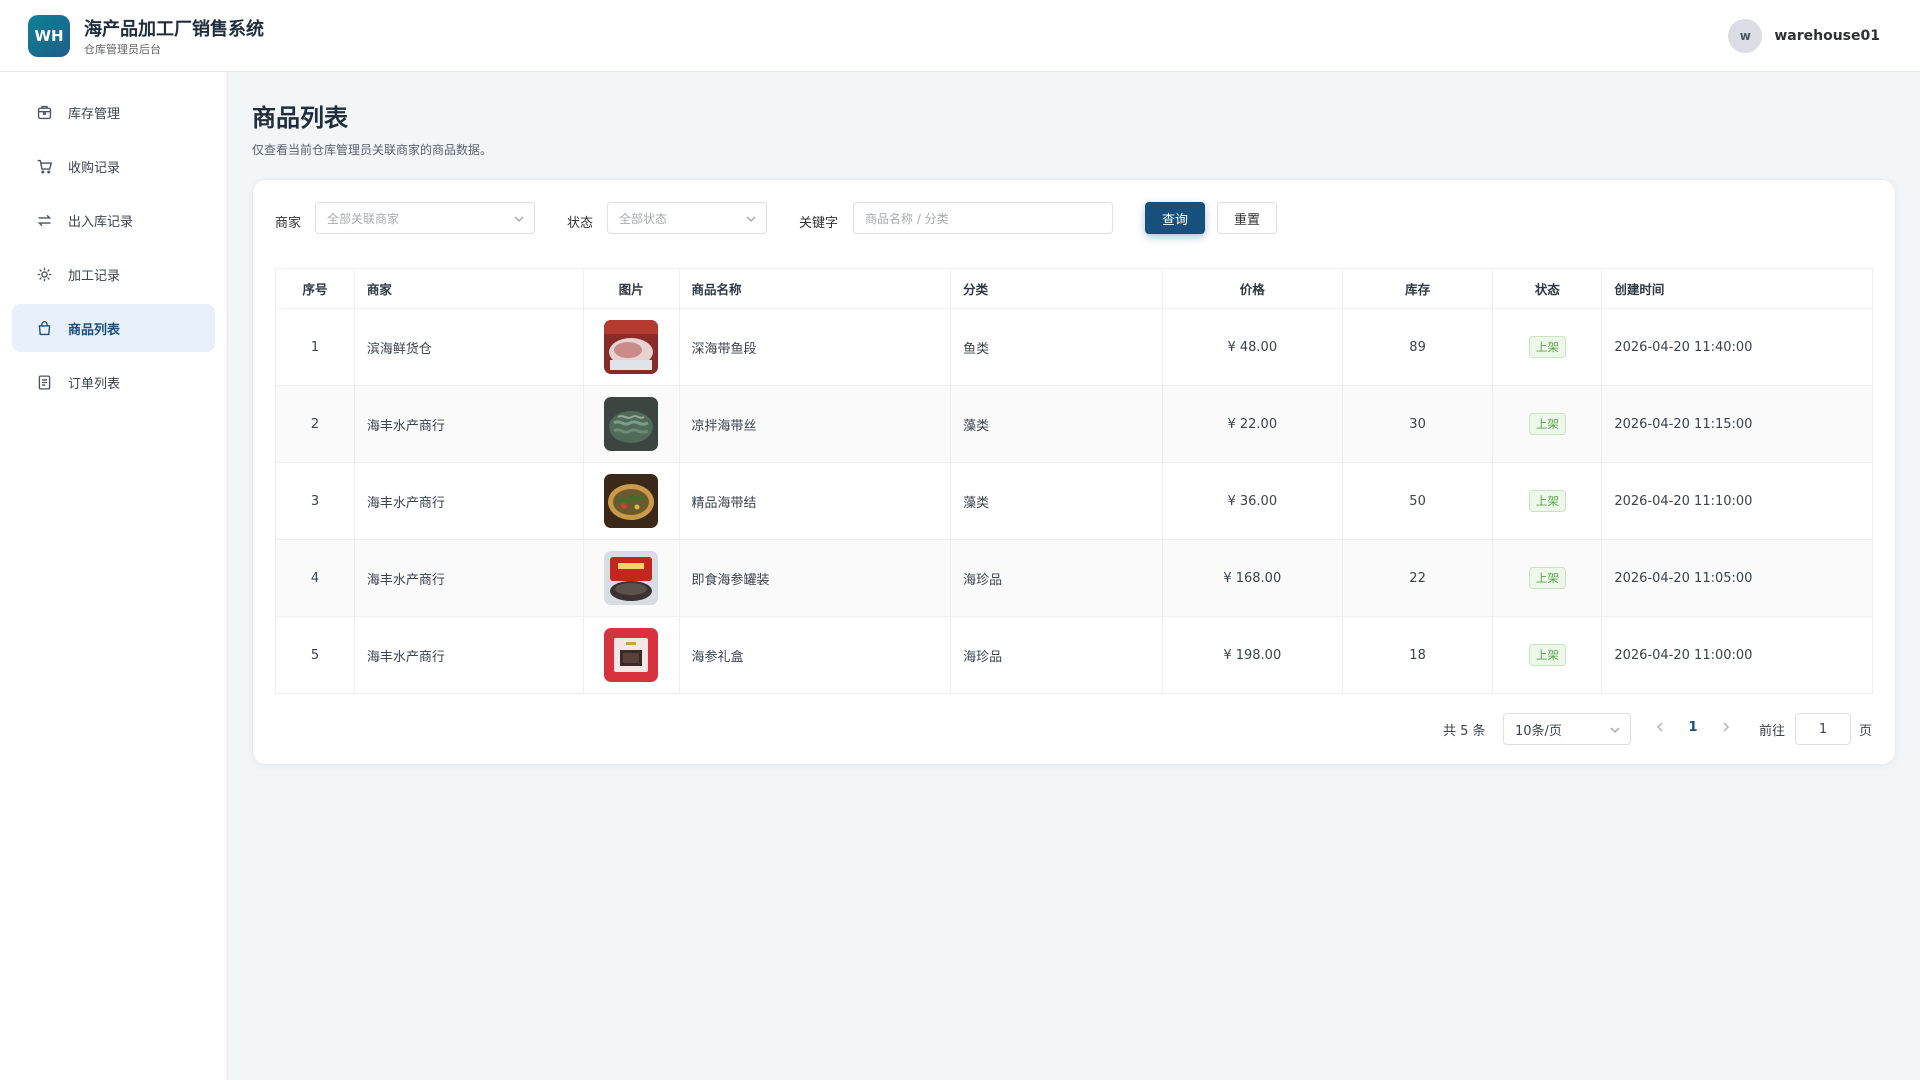  Describe the element at coordinates (94, 330) in the screenshot. I see `sidebar-item-label: 商品列表` at that location.